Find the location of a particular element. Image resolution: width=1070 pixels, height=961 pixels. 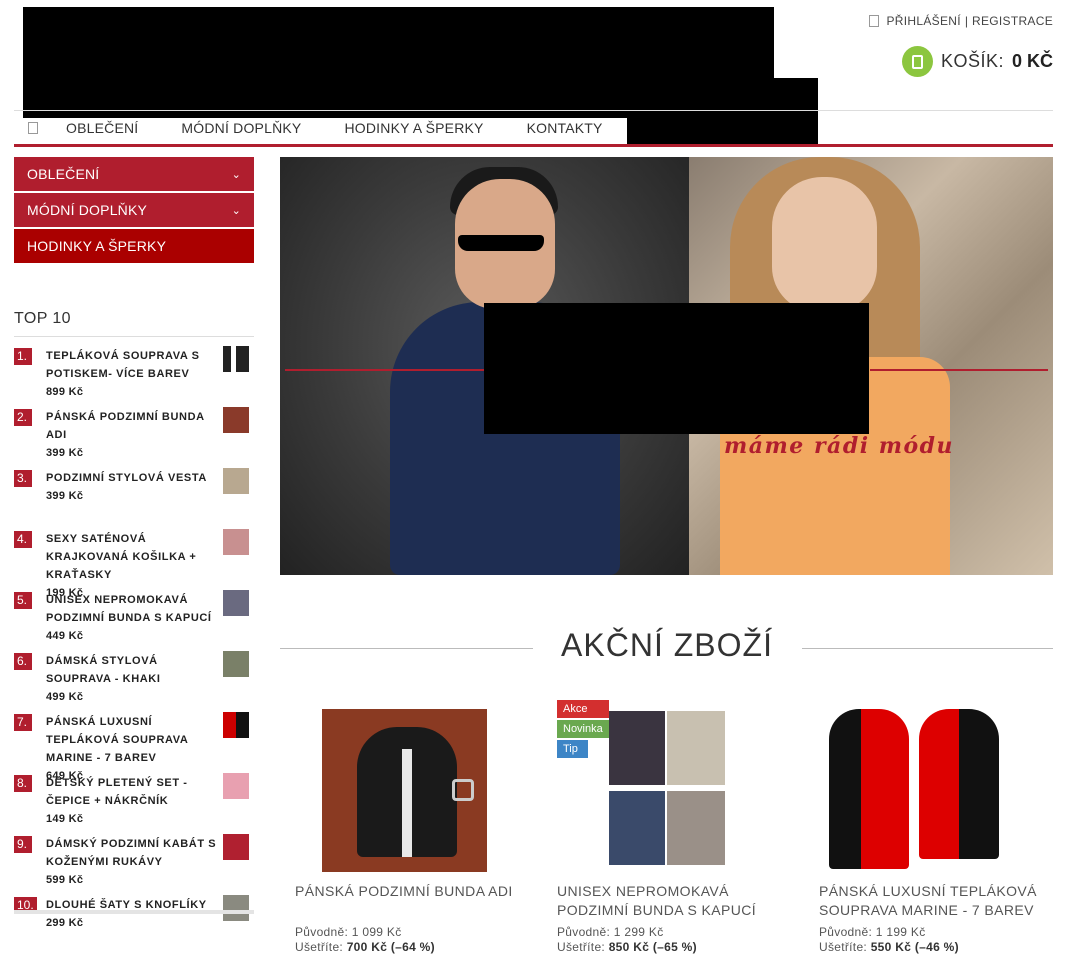

item-name: PODZIMNÍ STYLOVÁ VESTA is located at coordinates (126, 478).